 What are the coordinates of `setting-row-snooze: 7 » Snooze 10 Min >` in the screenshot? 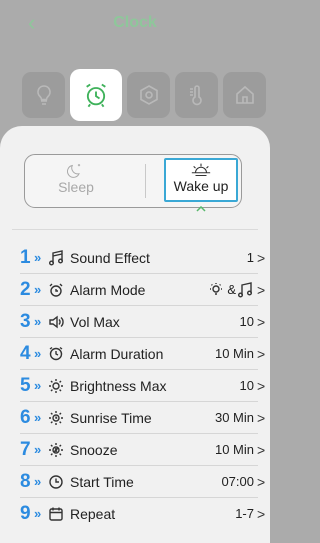 It's located at (143, 449).